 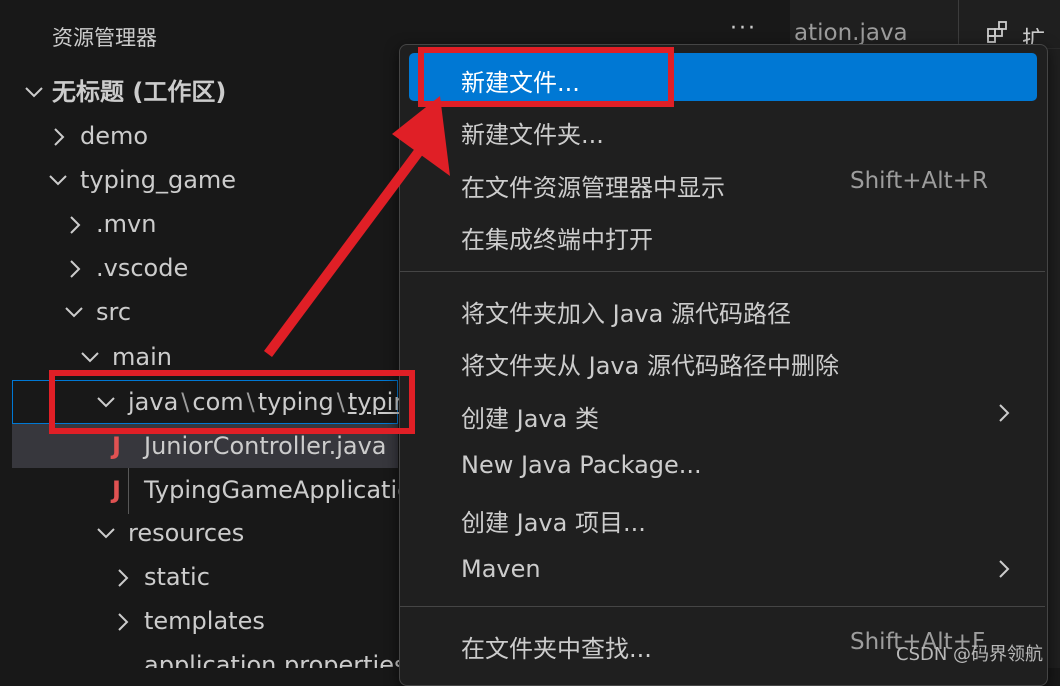 I want to click on annotation-arrow, so click(x=356, y=226).